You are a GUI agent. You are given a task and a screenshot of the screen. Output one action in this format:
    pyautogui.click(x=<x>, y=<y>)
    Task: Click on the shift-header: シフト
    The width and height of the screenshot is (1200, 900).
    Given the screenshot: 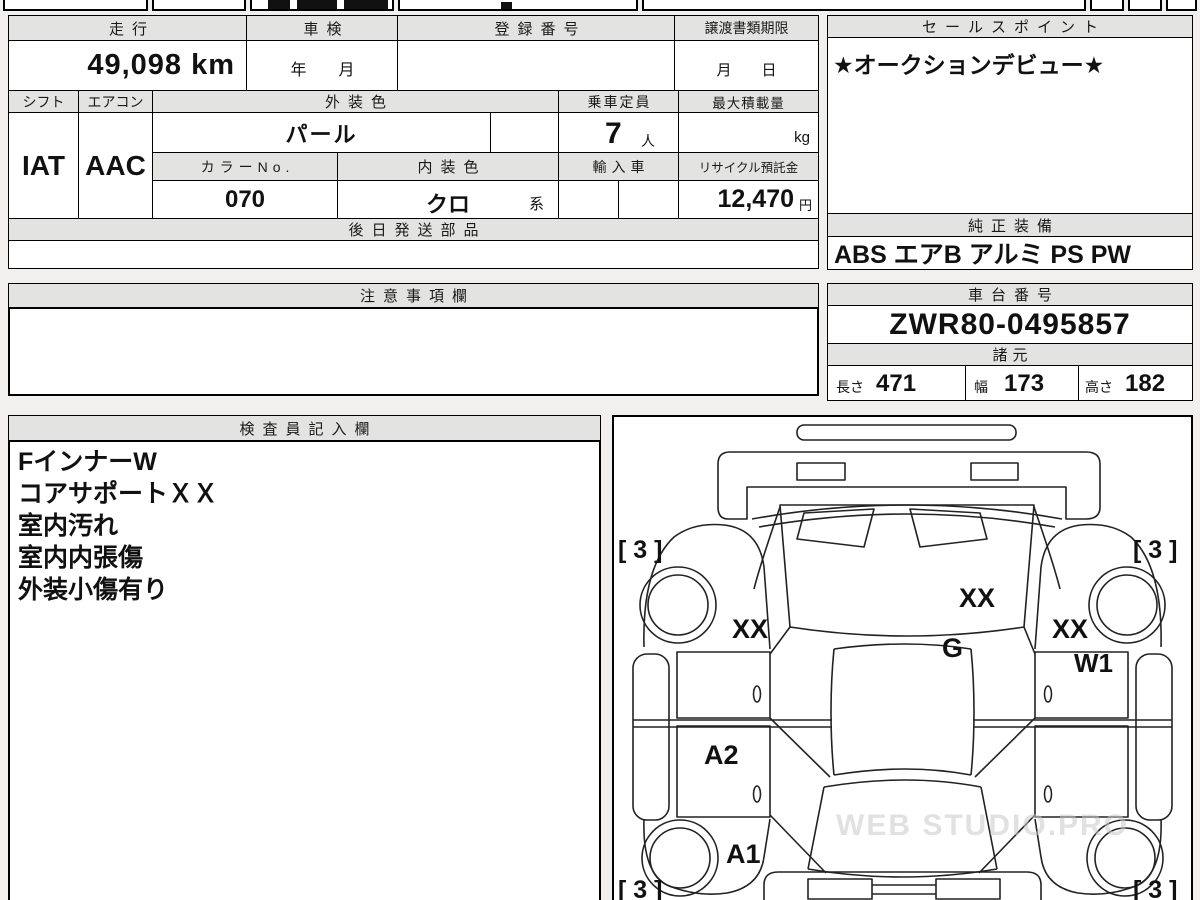 What is the action you would take?
    pyautogui.click(x=43, y=101)
    